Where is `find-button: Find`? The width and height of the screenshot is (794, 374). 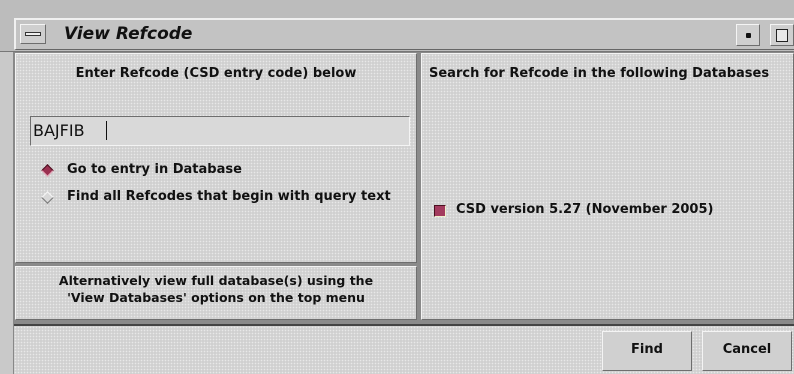
find-button: Find is located at coordinates (647, 351).